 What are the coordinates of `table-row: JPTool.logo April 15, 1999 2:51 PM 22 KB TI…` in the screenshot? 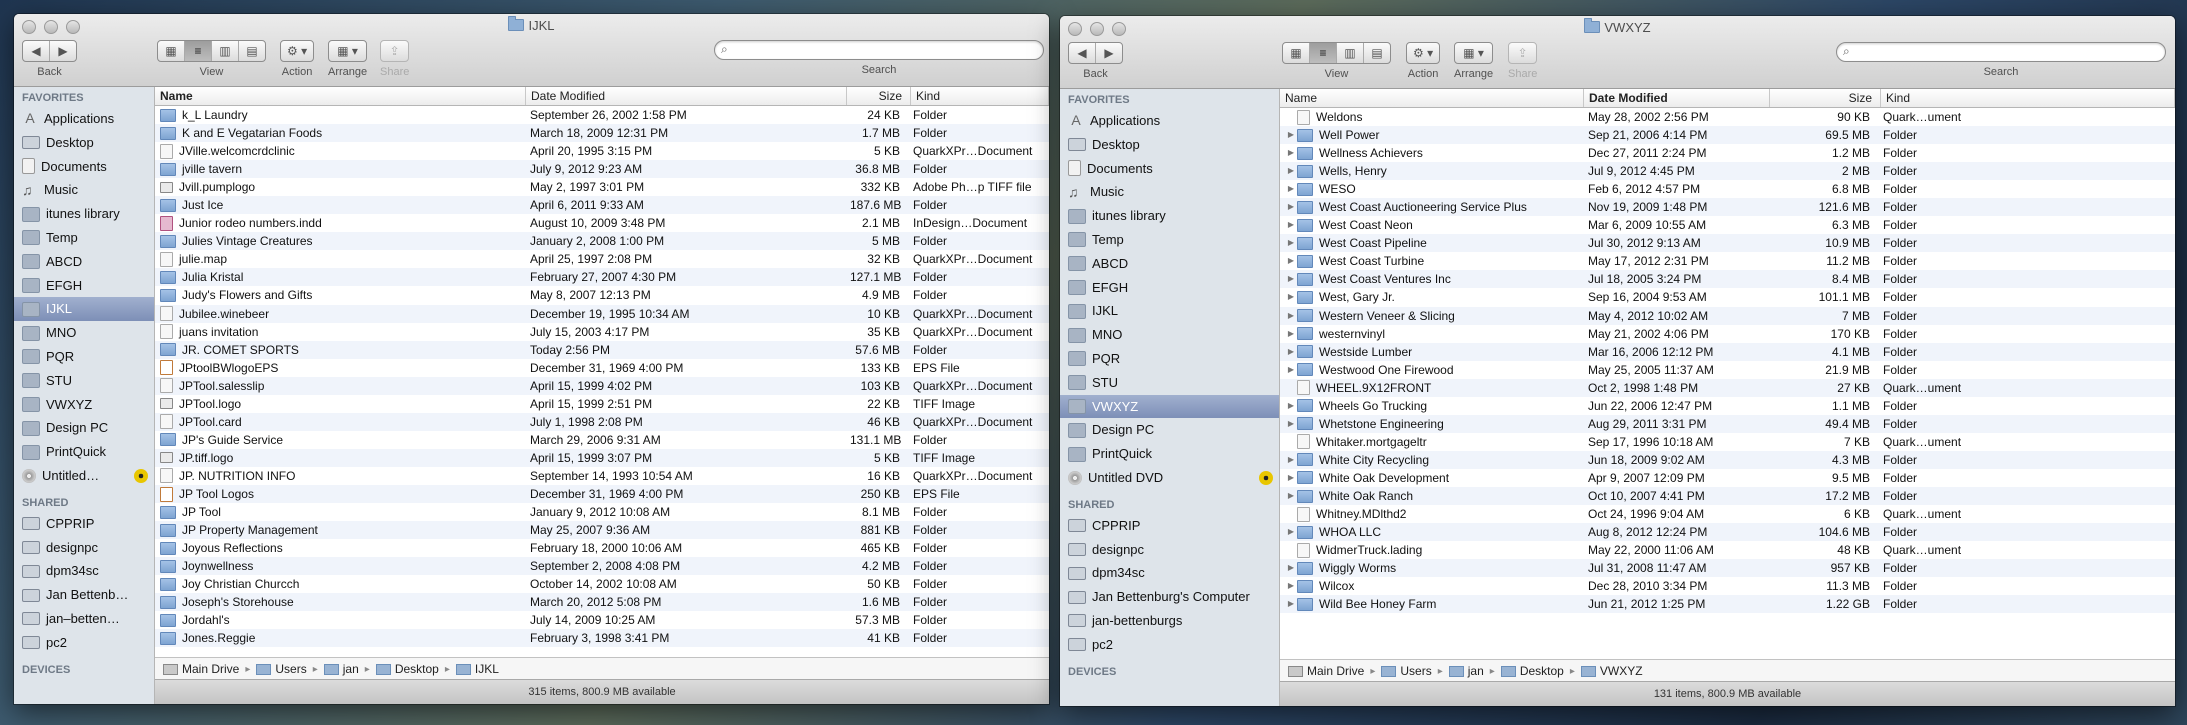 It's located at (602, 404).